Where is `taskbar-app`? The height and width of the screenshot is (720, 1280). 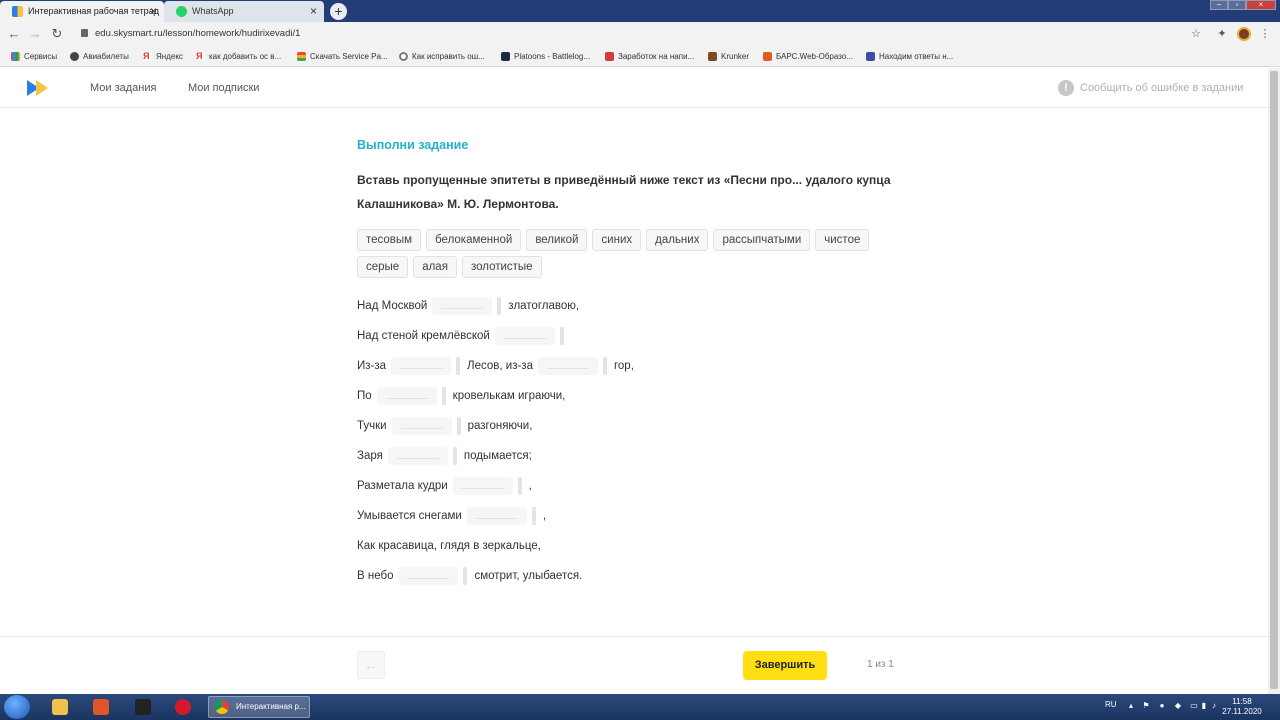 taskbar-app is located at coordinates (101, 707).